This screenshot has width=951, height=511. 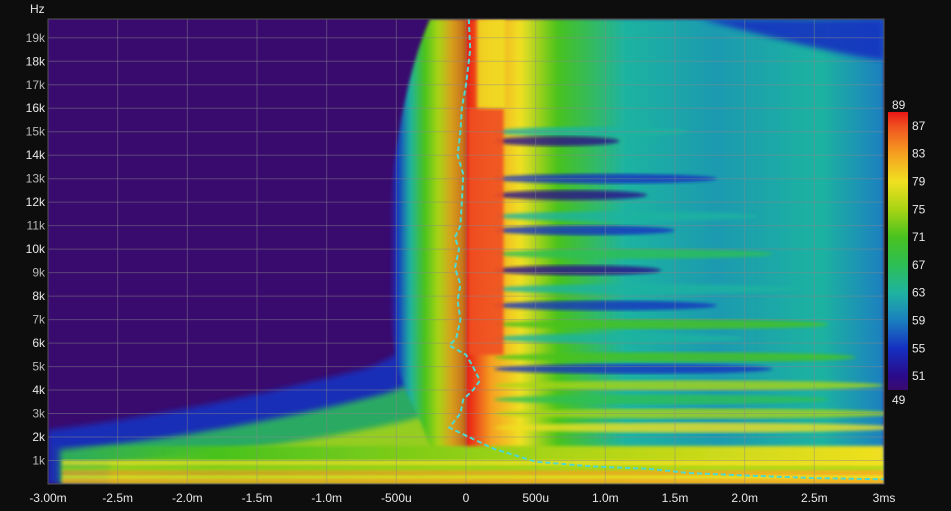 What do you see at coordinates (37, 9) in the screenshot?
I see `y-axis-unit-label: Hz` at bounding box center [37, 9].